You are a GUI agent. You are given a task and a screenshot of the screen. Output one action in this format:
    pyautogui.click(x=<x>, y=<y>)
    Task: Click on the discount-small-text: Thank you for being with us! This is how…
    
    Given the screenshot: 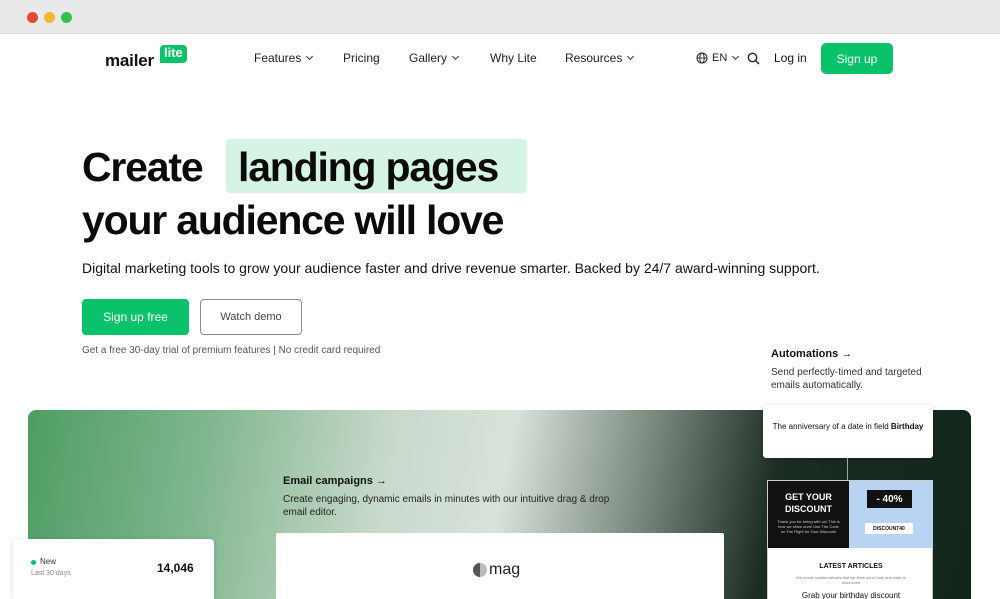 What is the action you would take?
    pyautogui.click(x=808, y=526)
    